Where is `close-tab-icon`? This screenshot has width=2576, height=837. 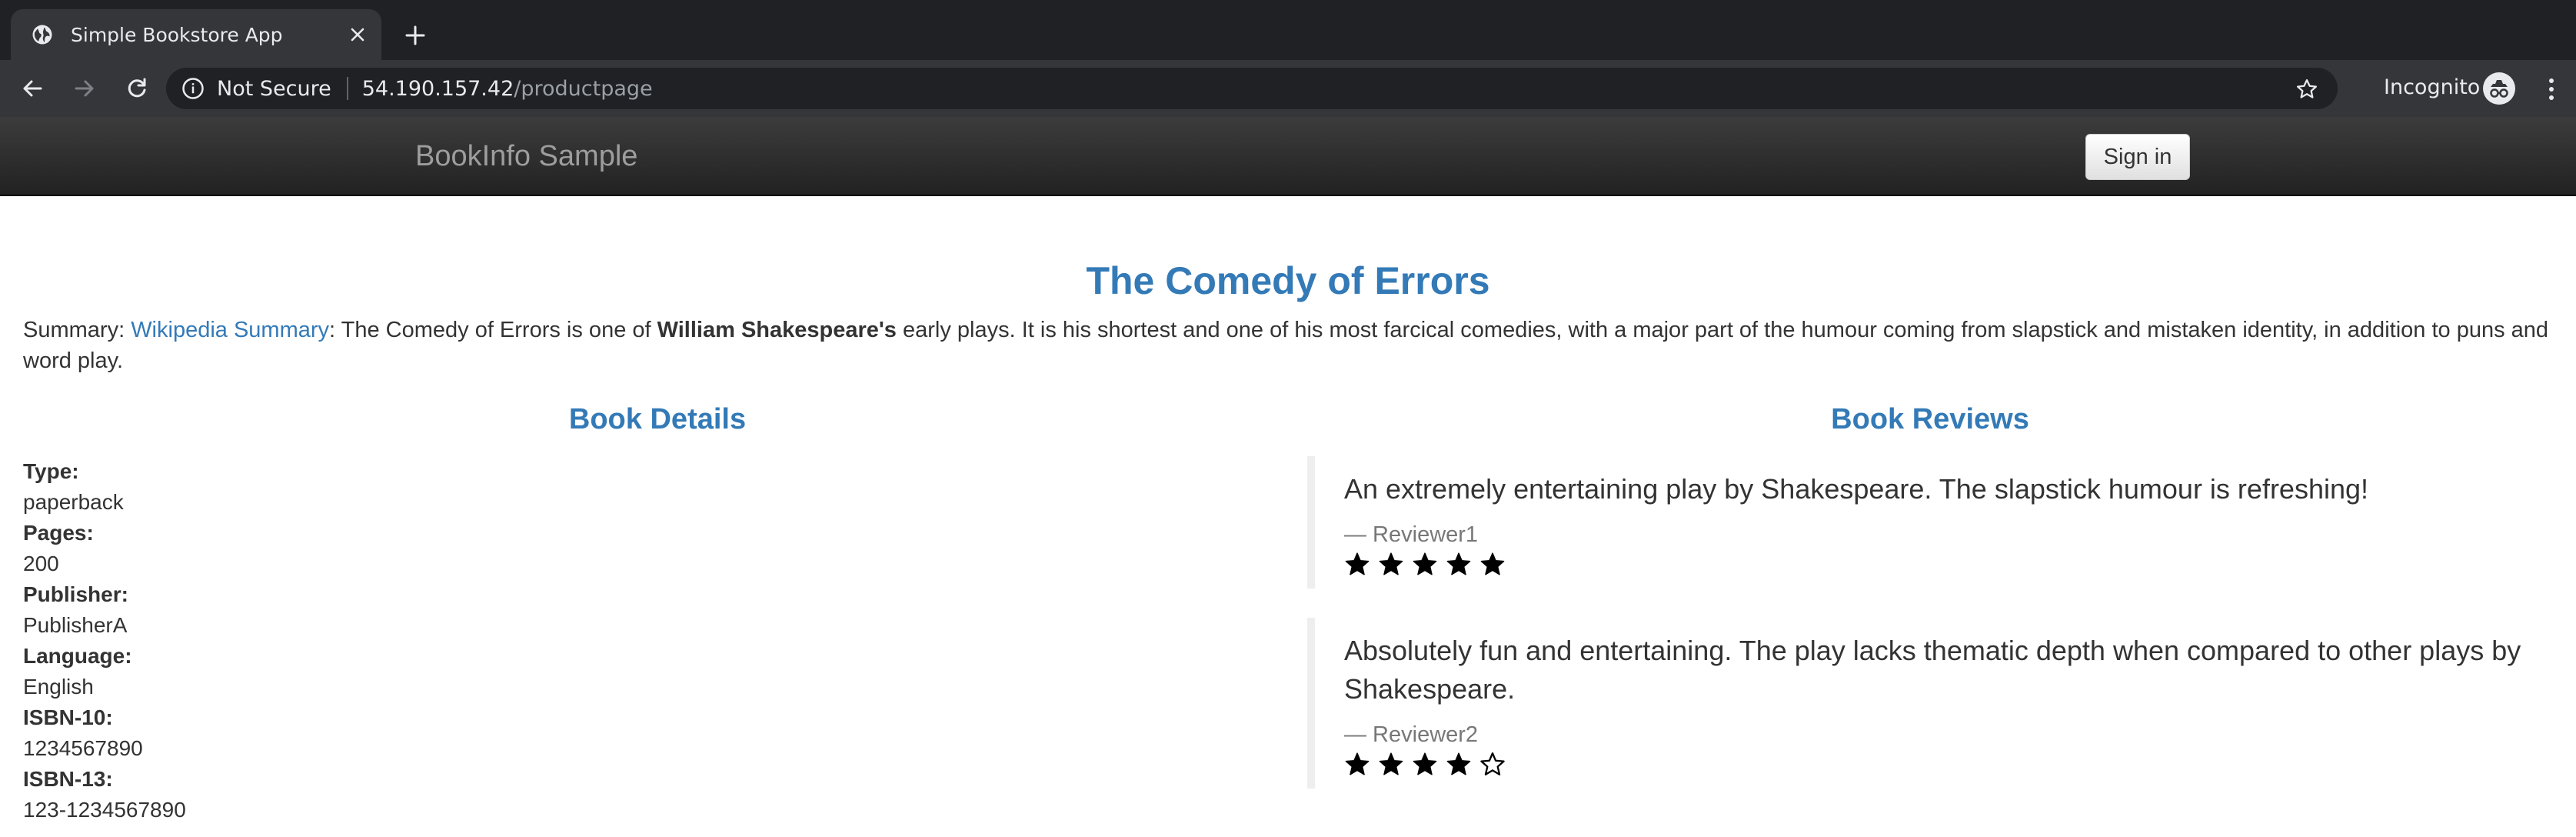 close-tab-icon is located at coordinates (358, 35).